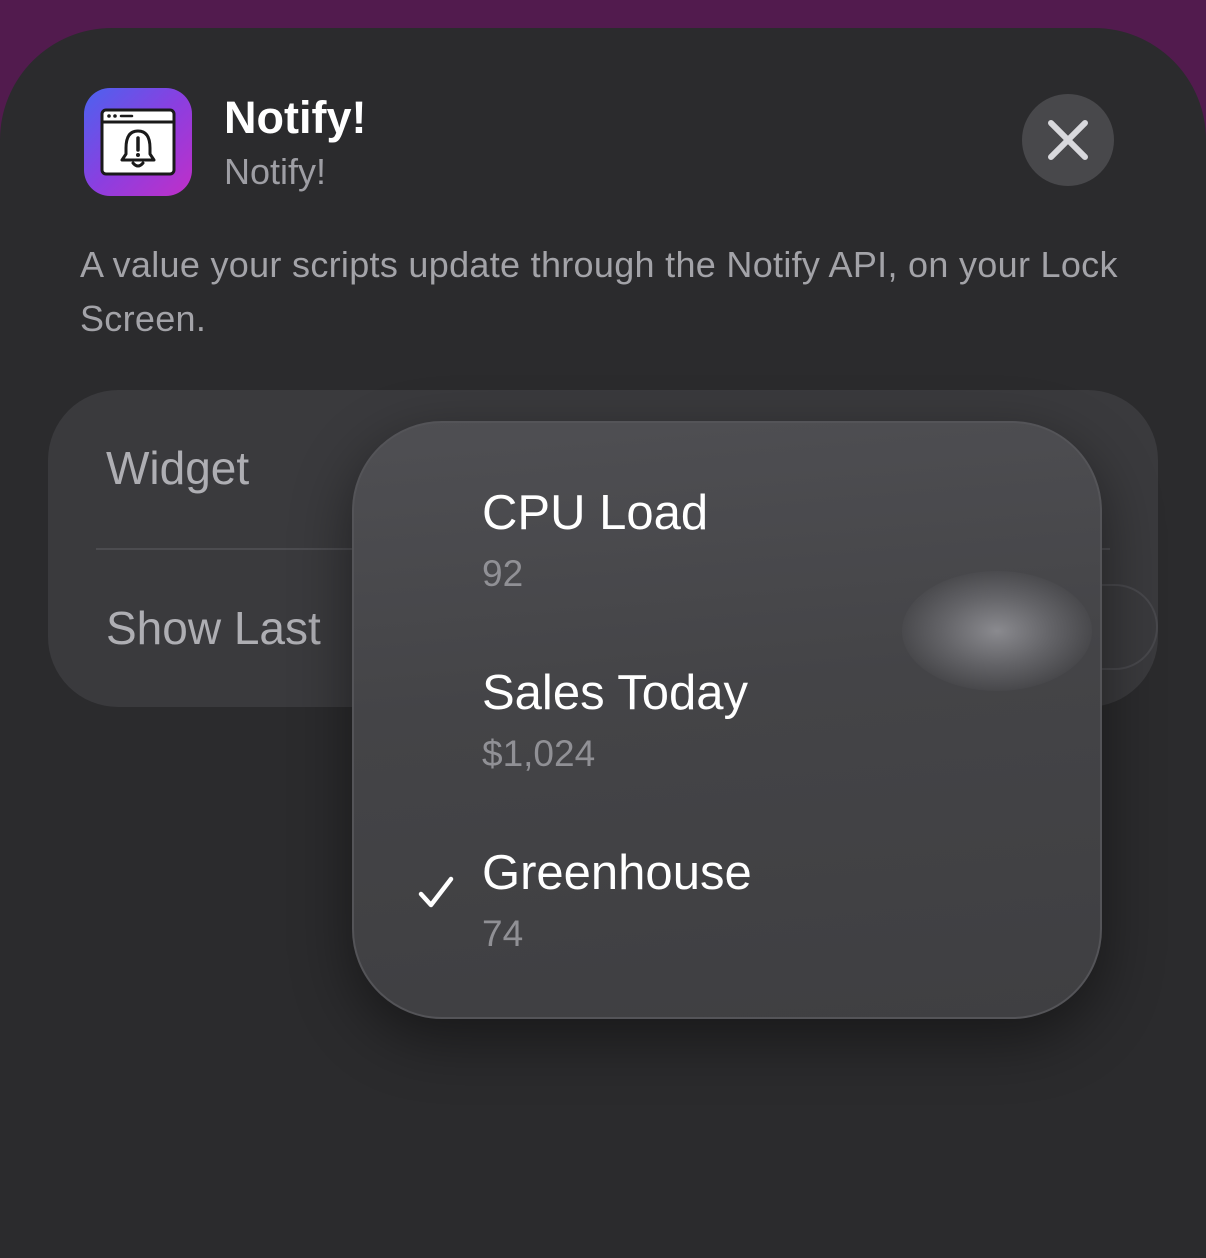 The width and height of the screenshot is (1206, 1258). What do you see at coordinates (727, 723) in the screenshot?
I see `menu-item-sales-today: Sales Today $1,024` at bounding box center [727, 723].